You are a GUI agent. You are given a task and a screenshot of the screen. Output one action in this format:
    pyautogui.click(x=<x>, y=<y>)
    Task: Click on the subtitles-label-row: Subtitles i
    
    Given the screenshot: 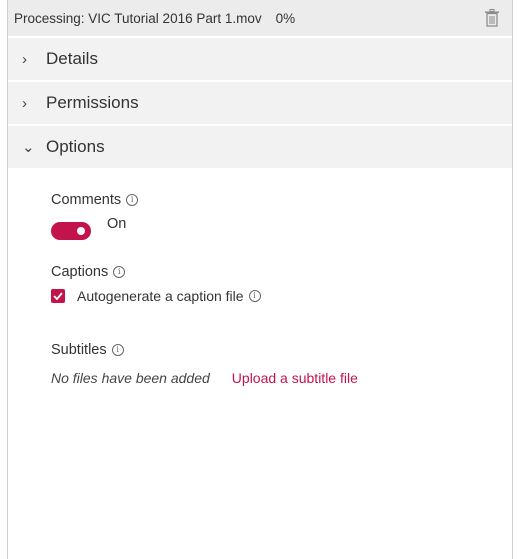 What is the action you would take?
    pyautogui.click(x=281, y=350)
    